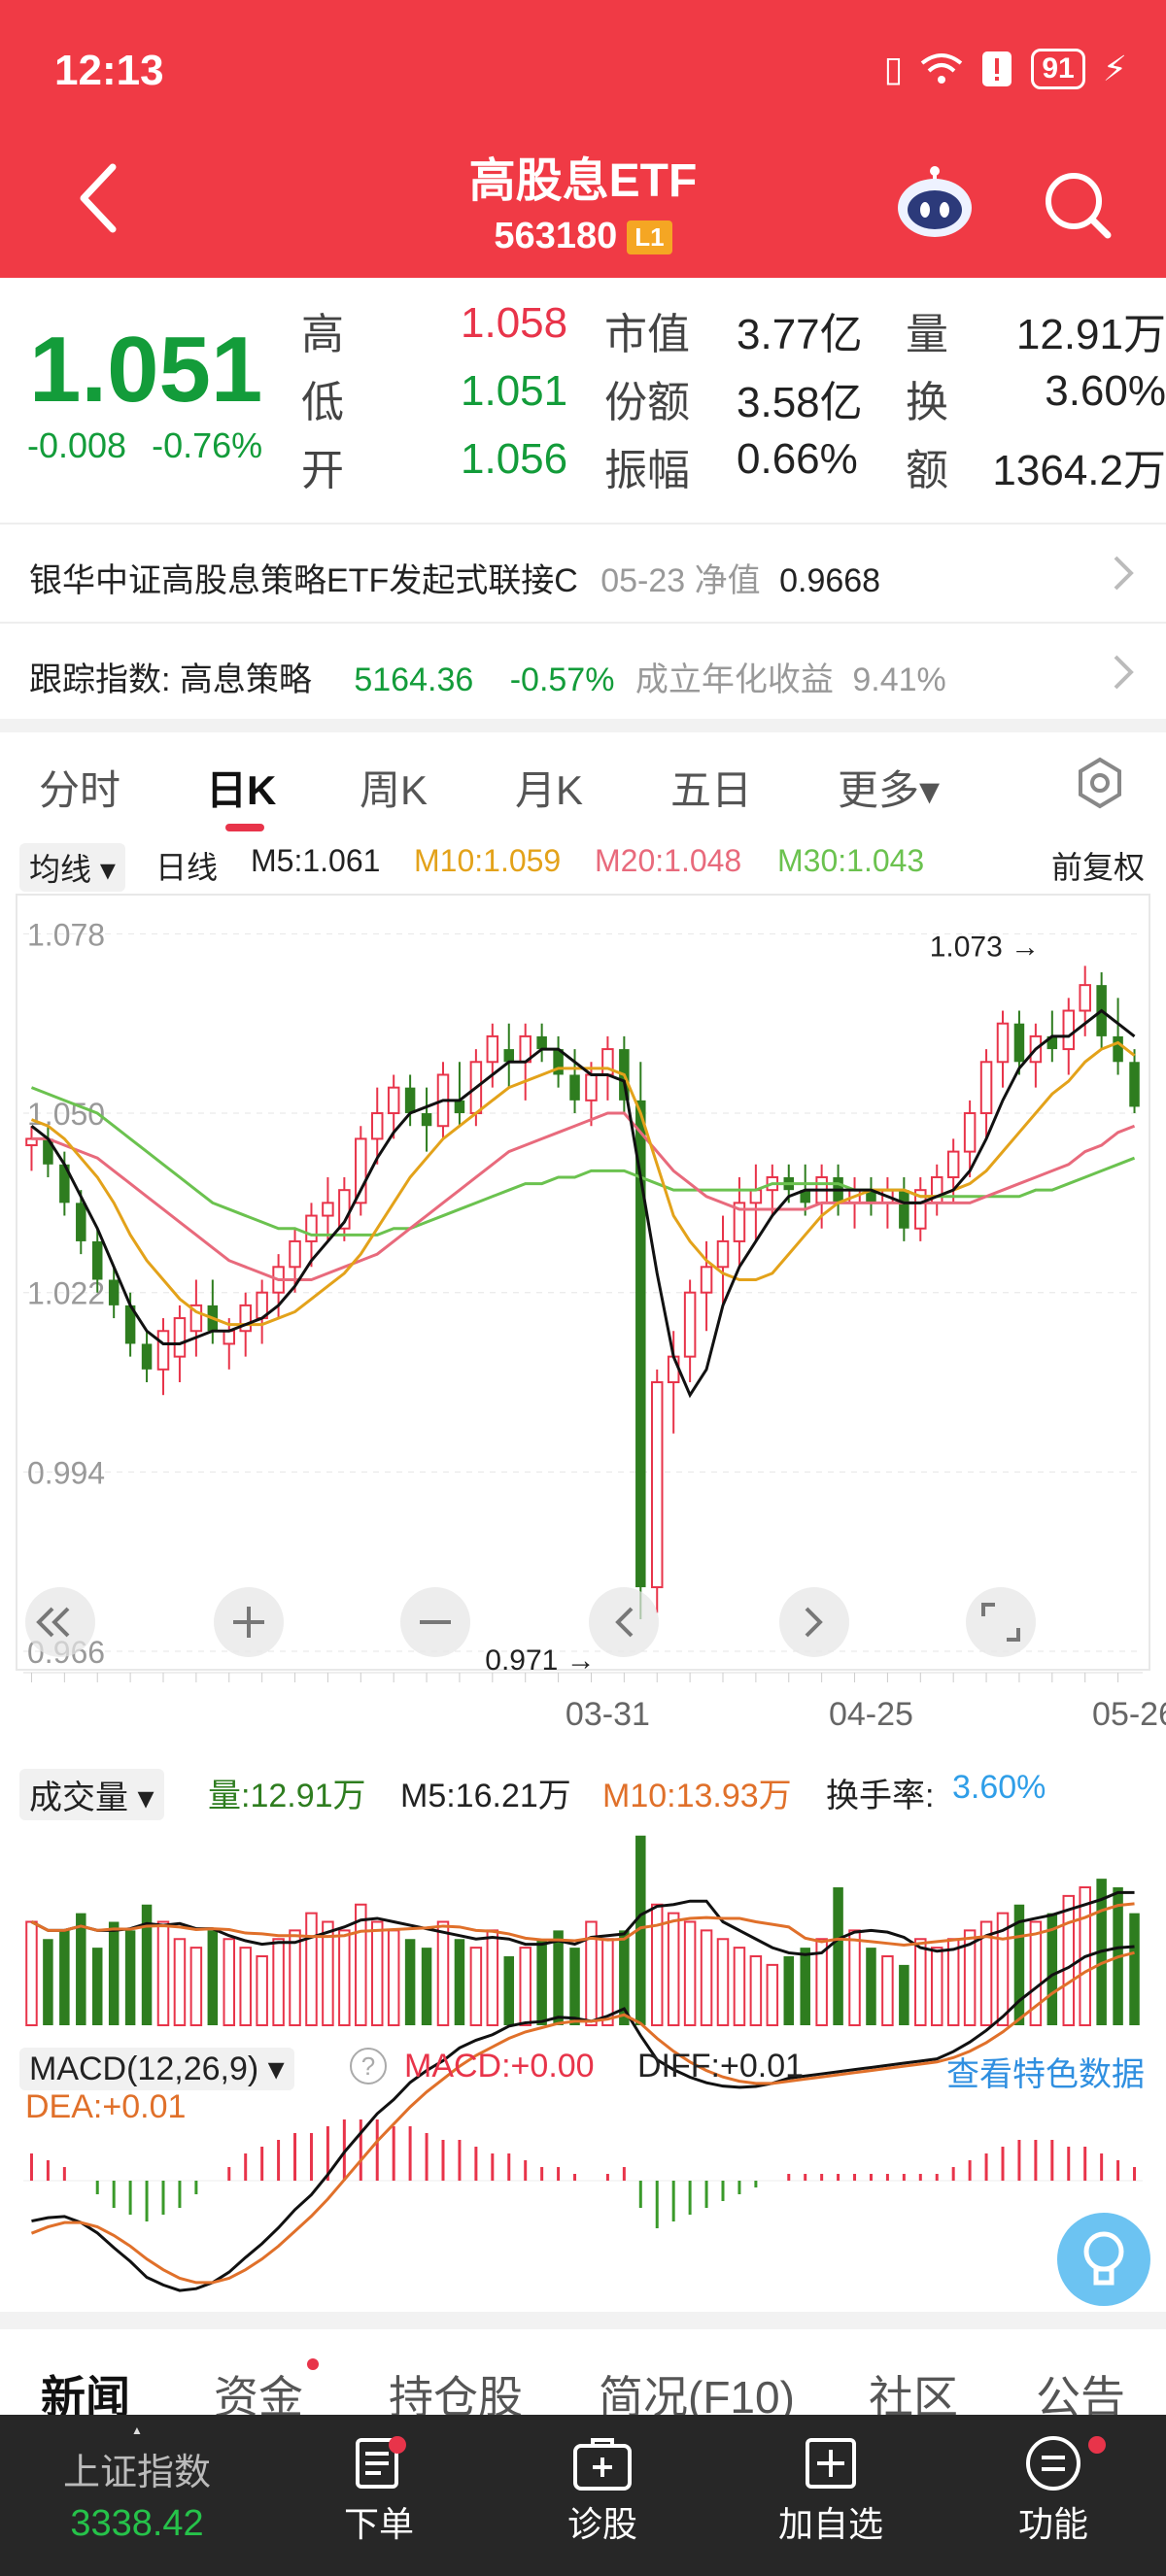 This screenshot has height=2576, width=1166. Describe the element at coordinates (602, 2490) in the screenshot. I see `diagnose-button: 诊股` at that location.